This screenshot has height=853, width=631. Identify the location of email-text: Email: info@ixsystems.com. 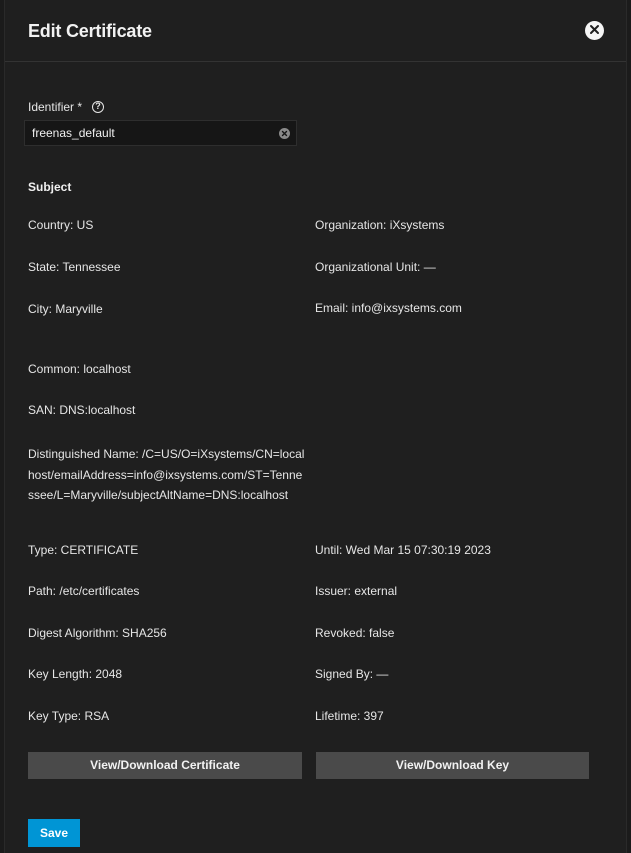
(388, 308).